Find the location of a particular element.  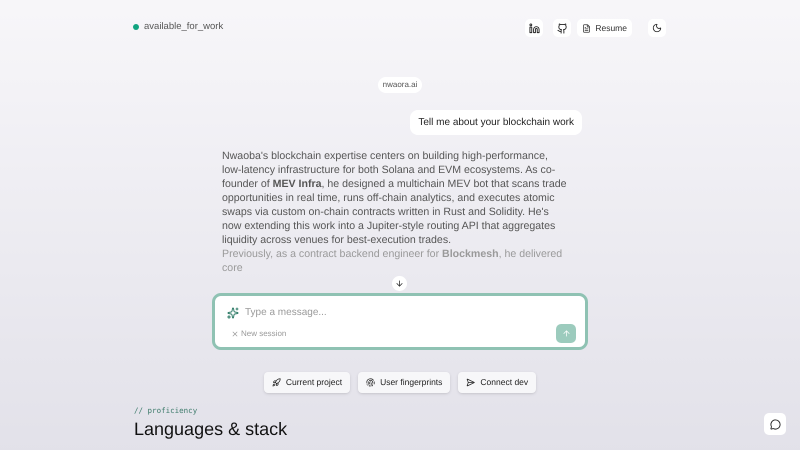

speech-bubble-icon is located at coordinates (775, 424).